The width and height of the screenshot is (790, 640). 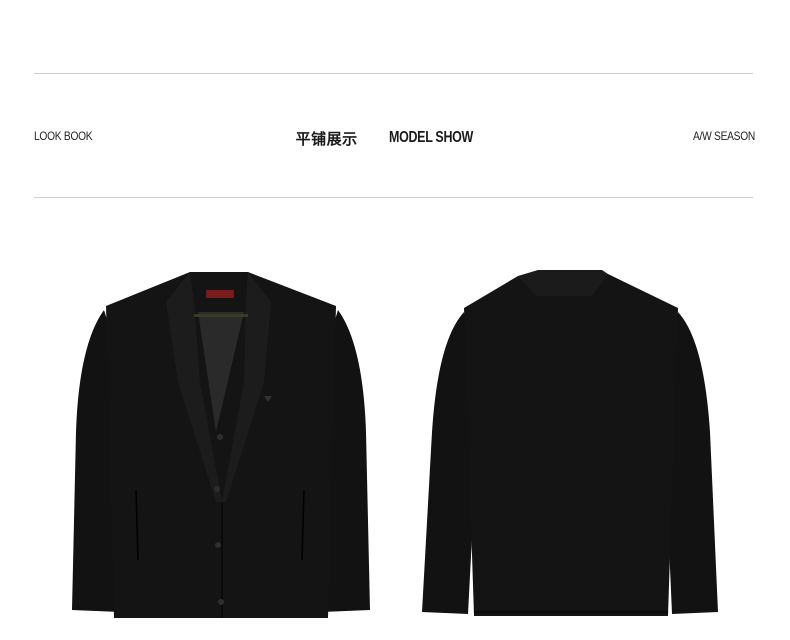 What do you see at coordinates (723, 136) in the screenshot?
I see `season-label: A/W SEASON` at bounding box center [723, 136].